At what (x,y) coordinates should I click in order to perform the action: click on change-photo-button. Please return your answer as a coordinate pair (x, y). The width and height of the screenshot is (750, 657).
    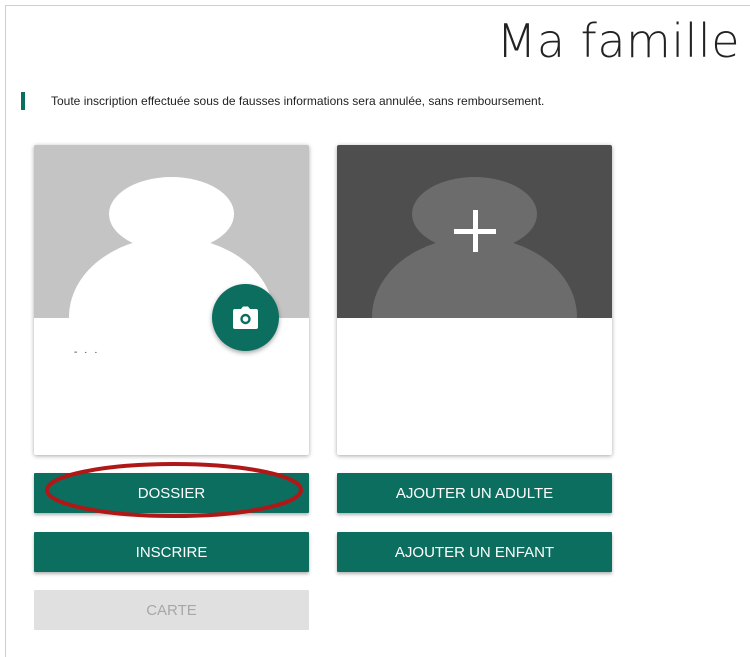
    Looking at the image, I should click on (245, 317).